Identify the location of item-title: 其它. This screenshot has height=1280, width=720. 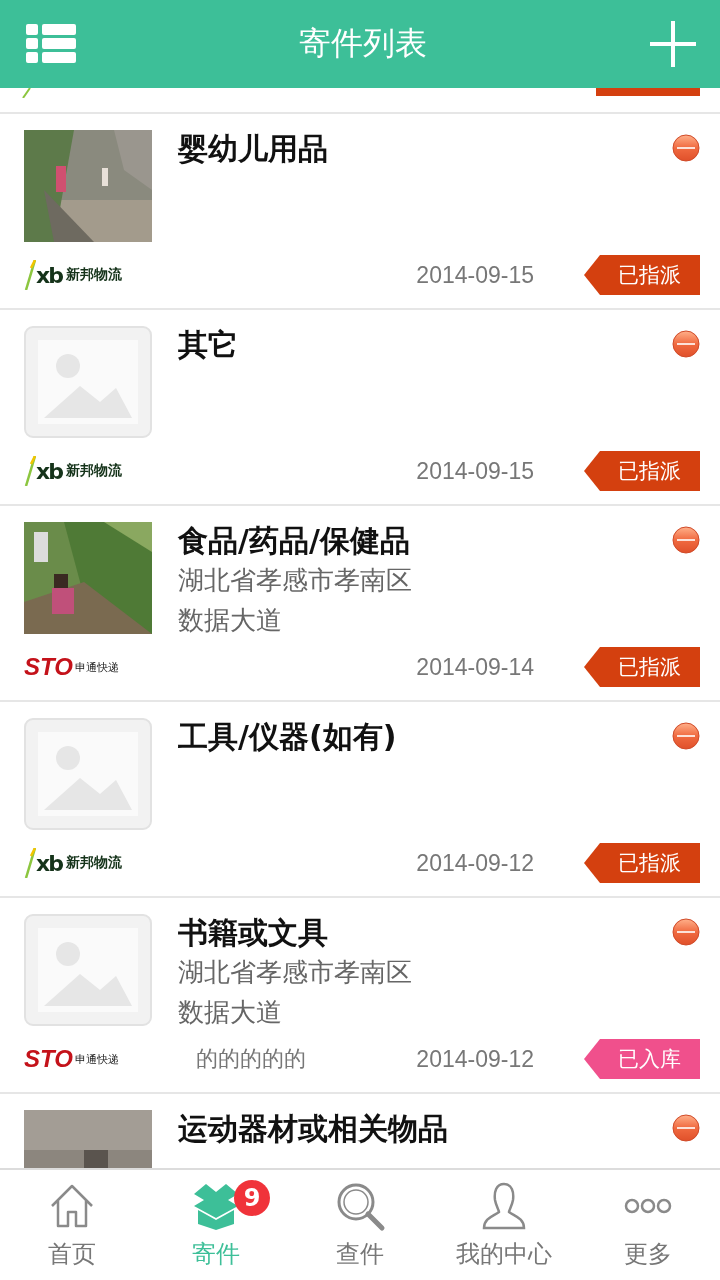
(208, 345).